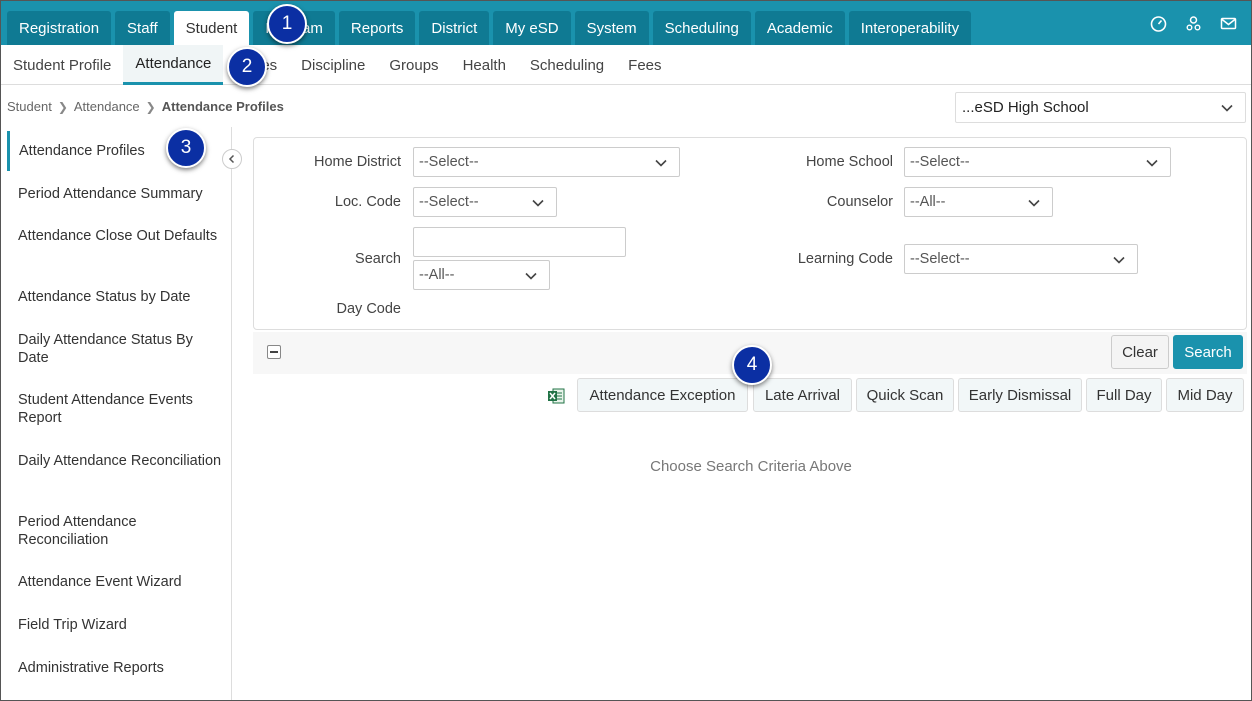 The height and width of the screenshot is (701, 1252). What do you see at coordinates (247, 67) in the screenshot?
I see `callout-marker-2: 2` at bounding box center [247, 67].